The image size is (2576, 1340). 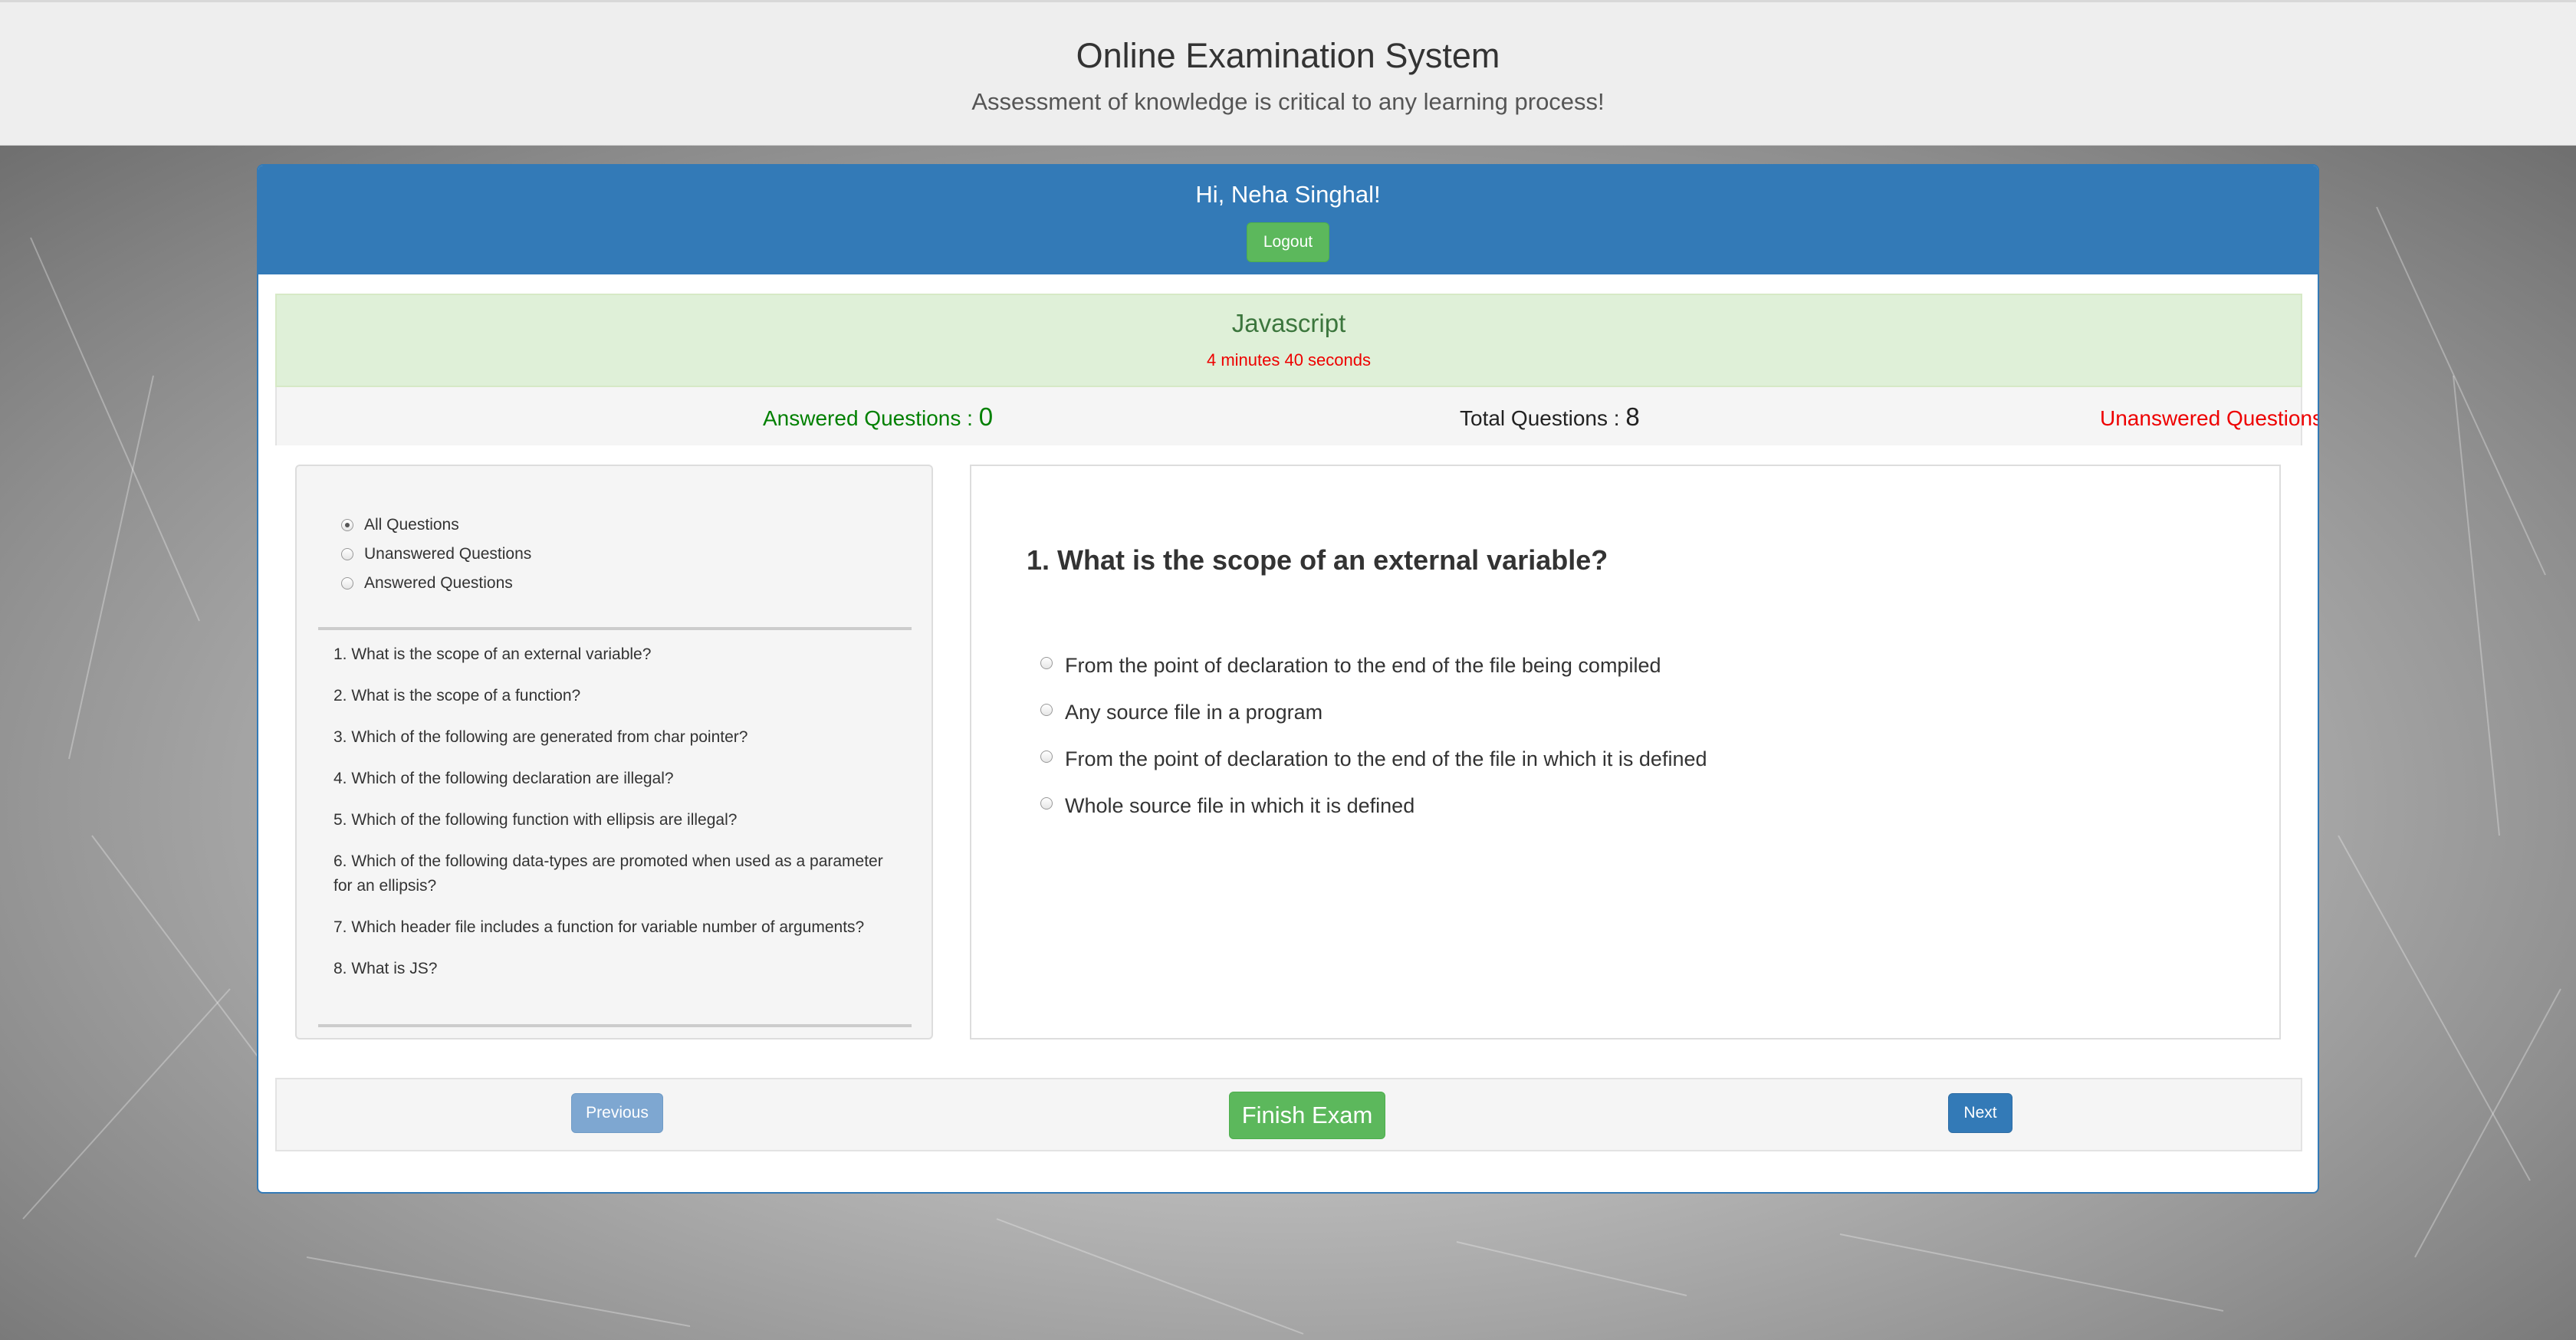 I want to click on exam-footer-bar: Previous Finish Exam Next, so click(x=1288, y=1114).